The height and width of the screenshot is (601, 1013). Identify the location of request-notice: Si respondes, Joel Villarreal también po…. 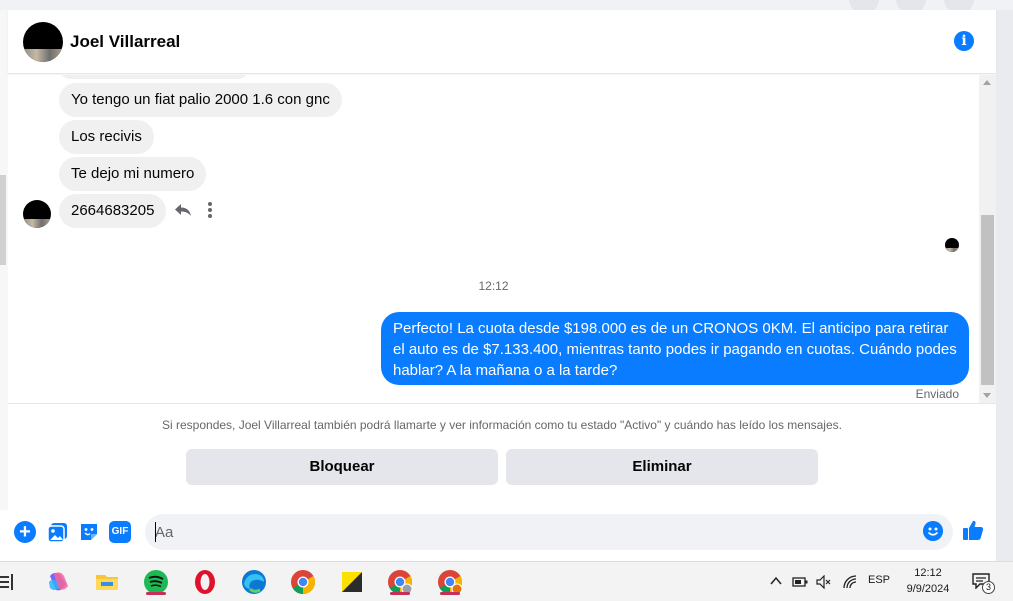
(502, 425).